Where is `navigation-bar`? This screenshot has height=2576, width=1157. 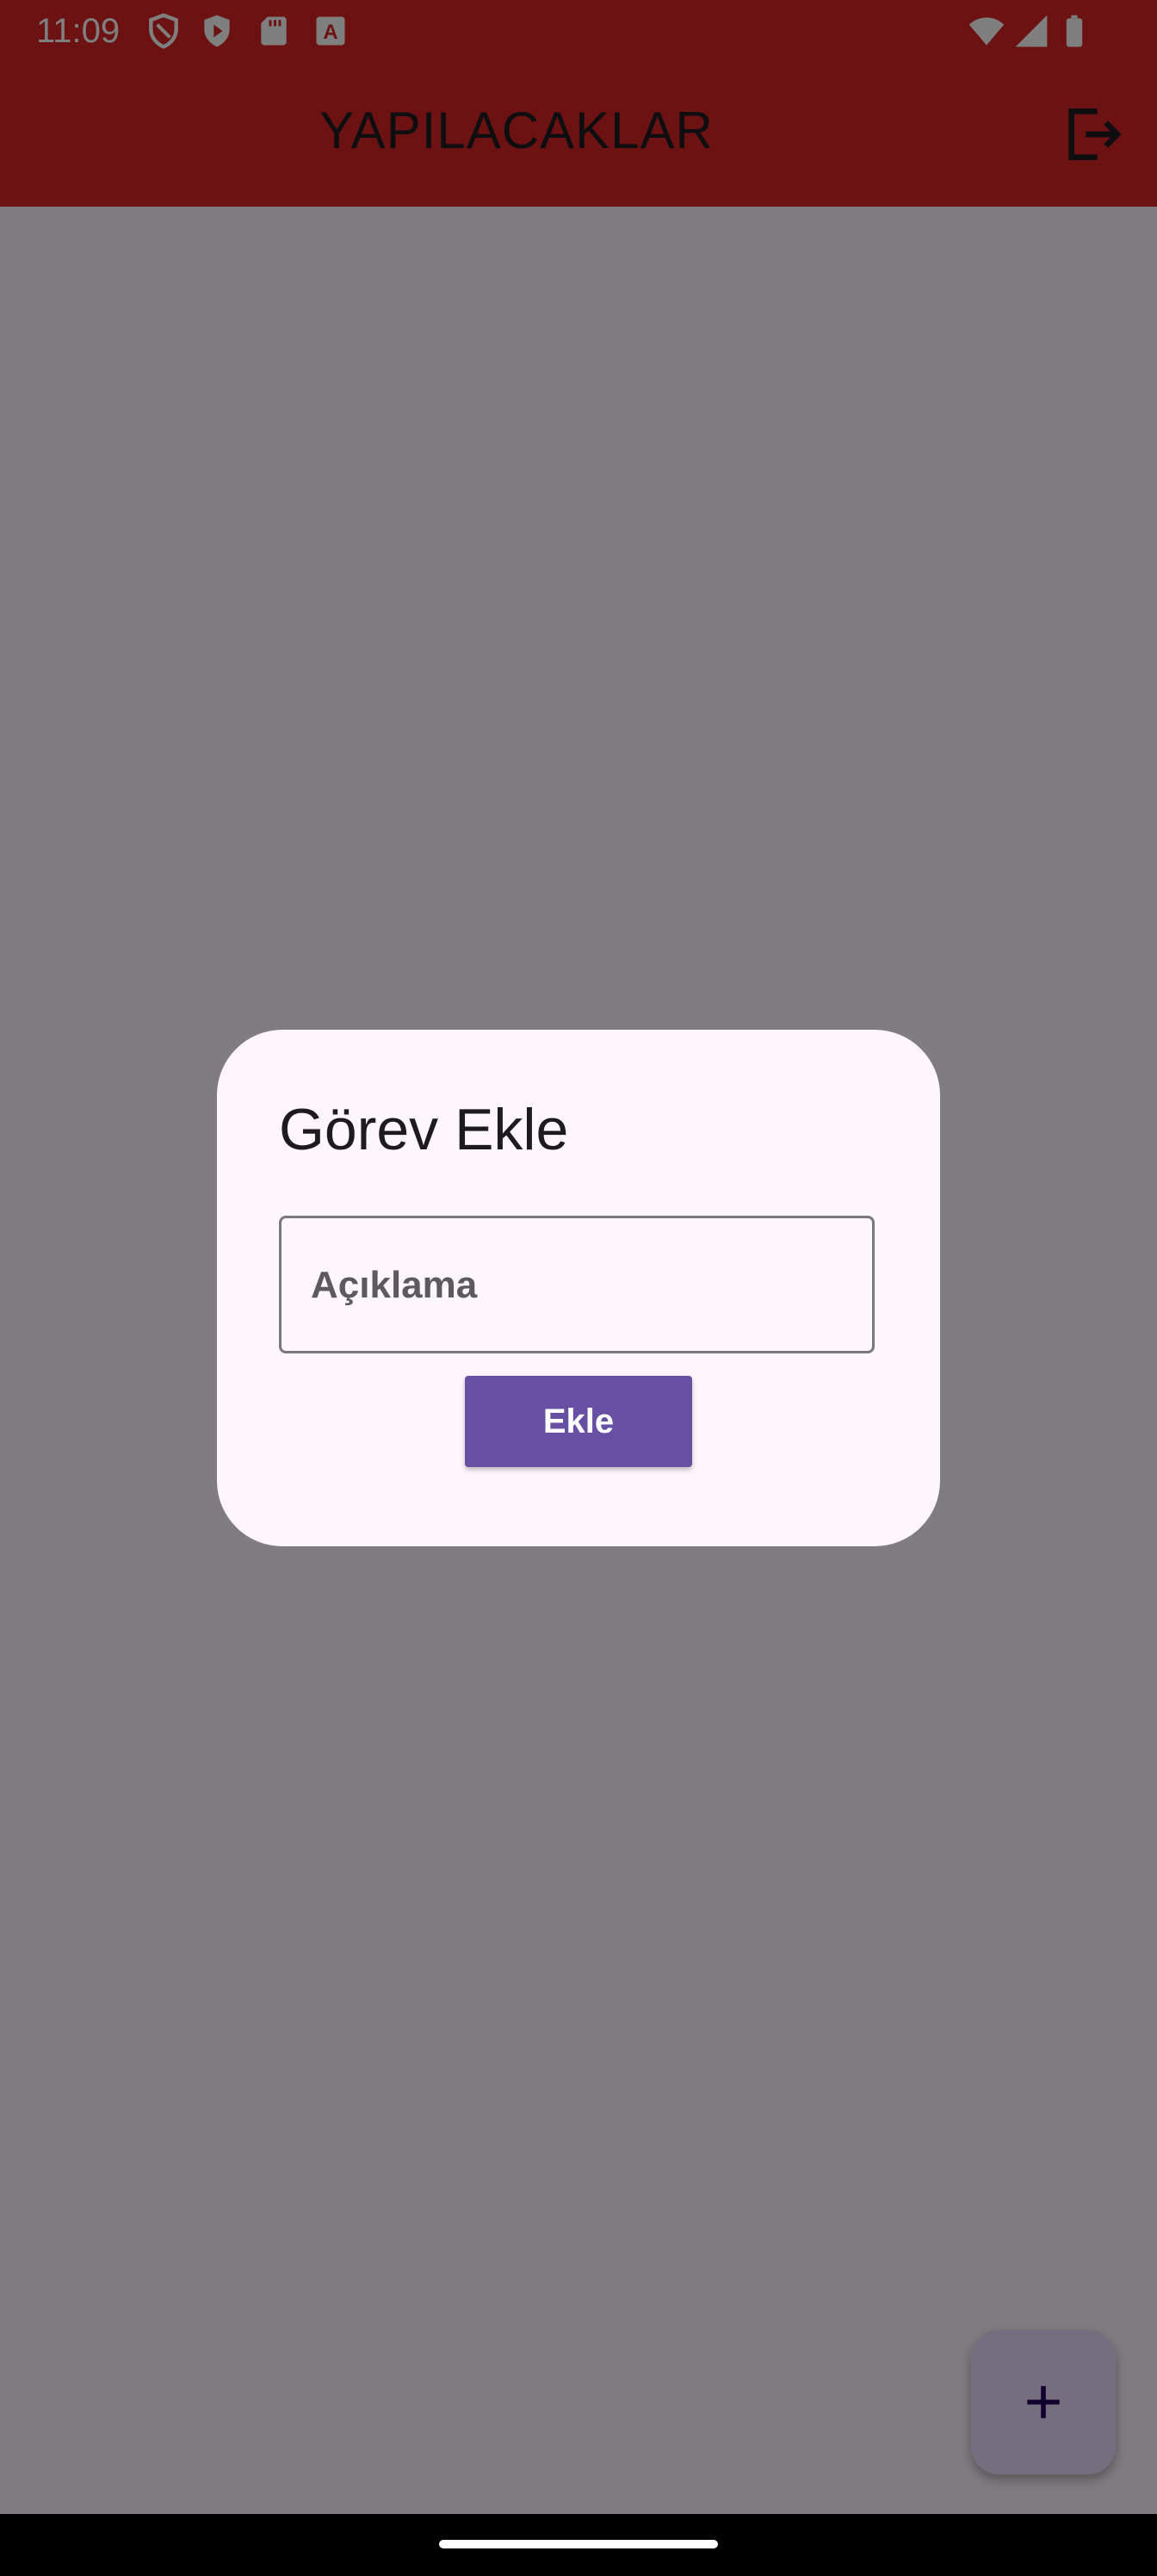 navigation-bar is located at coordinates (579, 2545).